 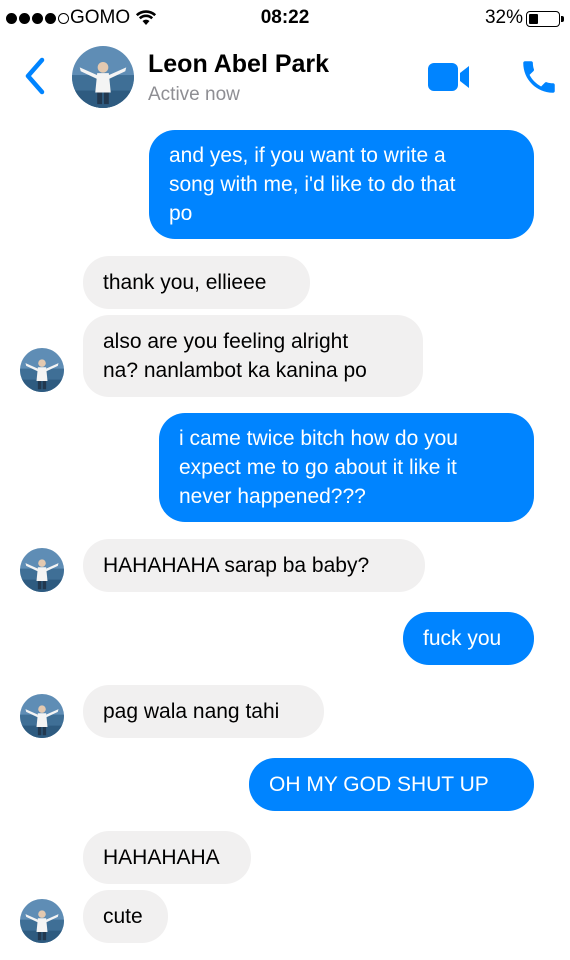 What do you see at coordinates (167, 857) in the screenshot?
I see `message-bubble-incoming: HAHAHAHA` at bounding box center [167, 857].